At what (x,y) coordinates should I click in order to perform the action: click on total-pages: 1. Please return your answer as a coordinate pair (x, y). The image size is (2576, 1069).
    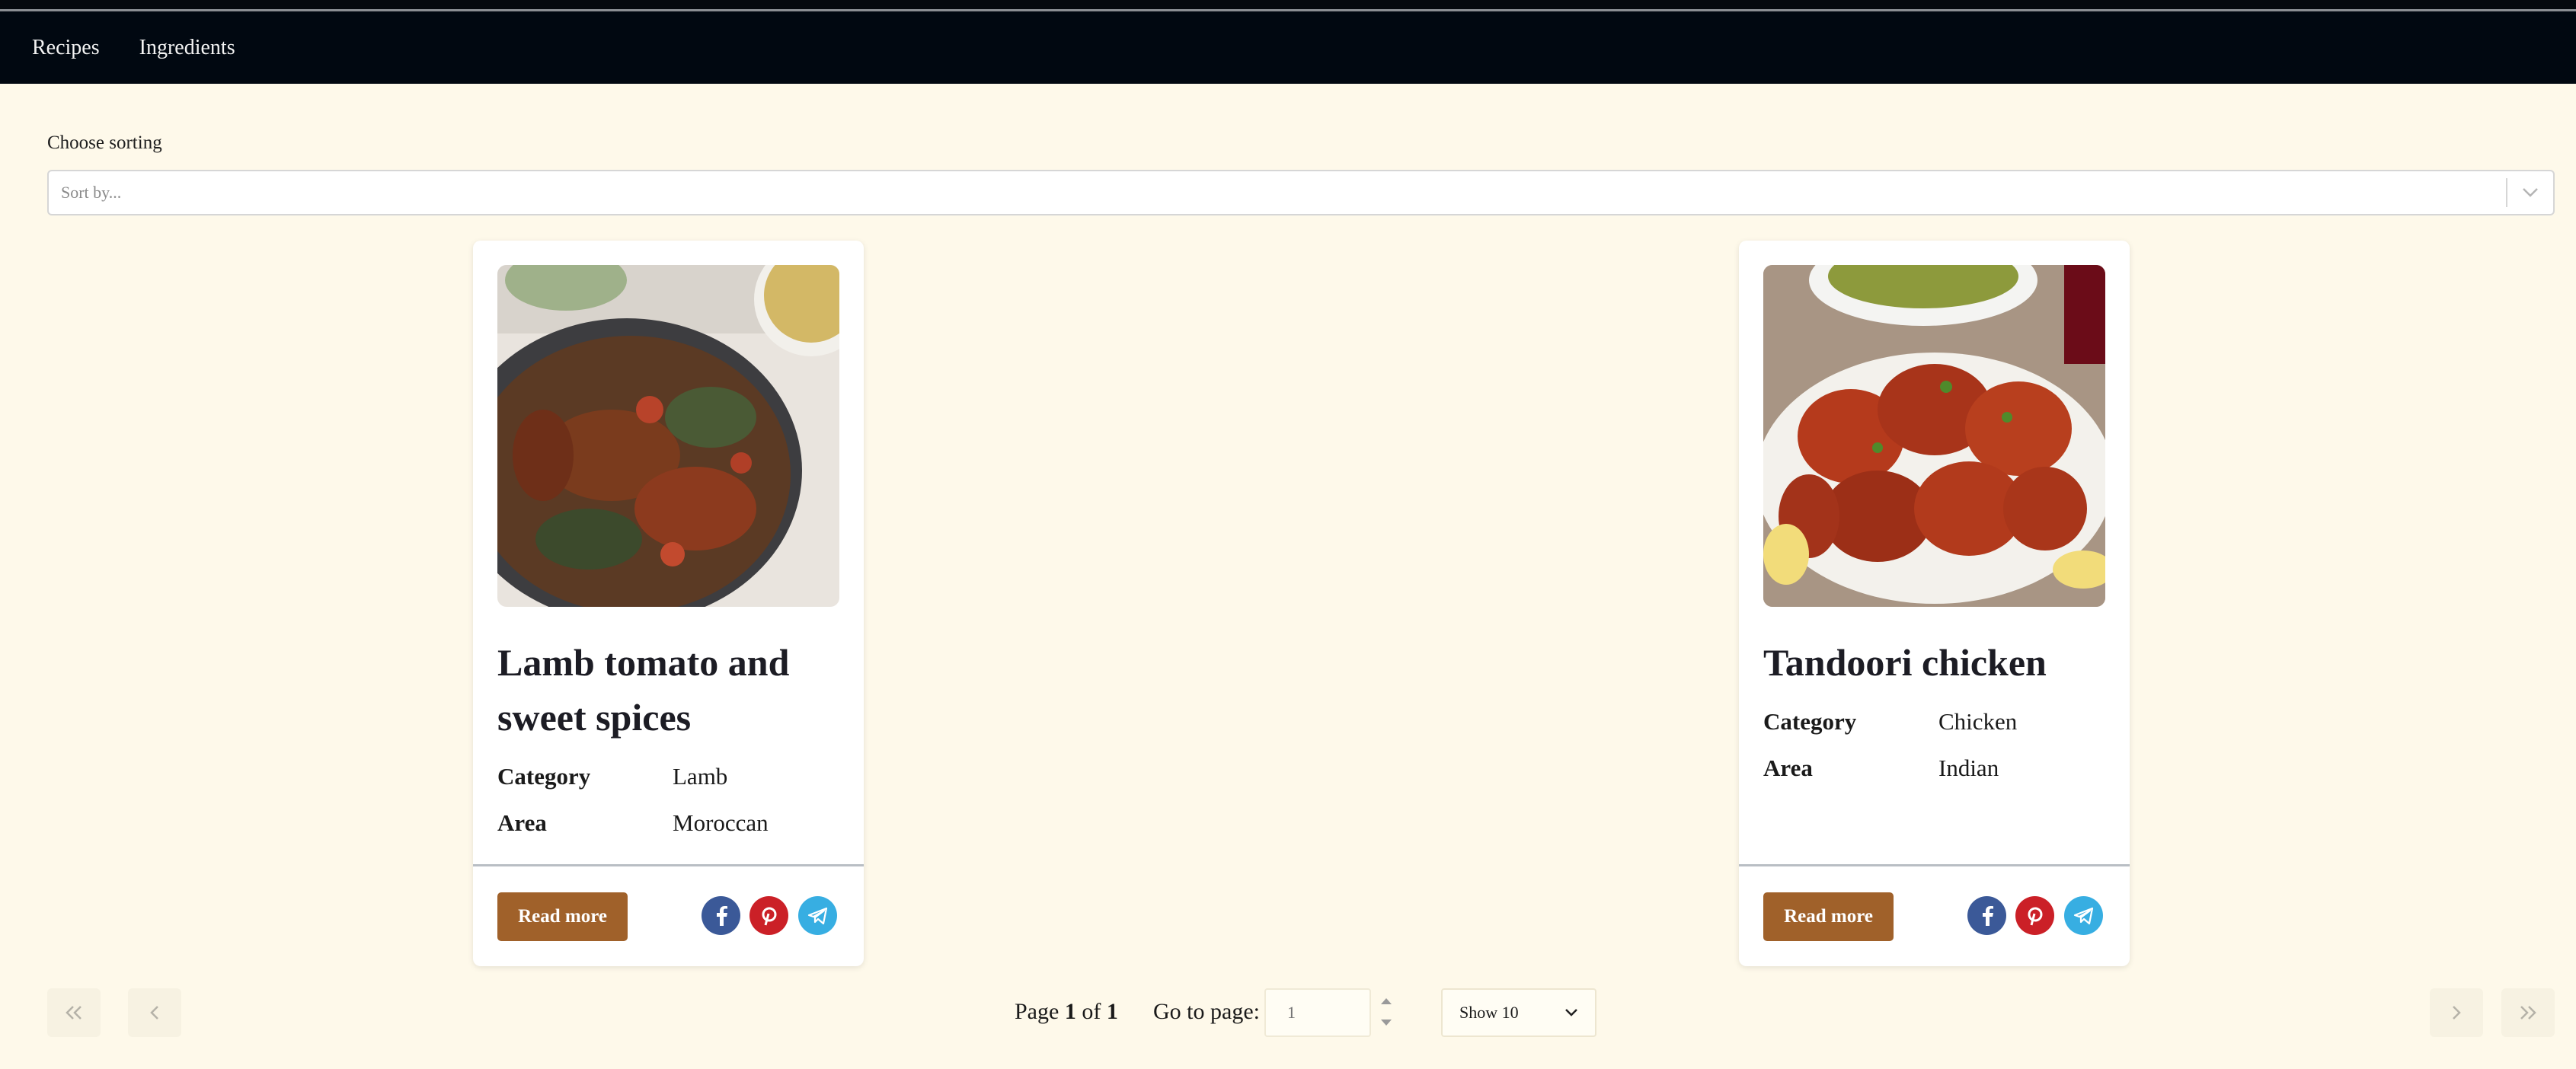
    Looking at the image, I should click on (1112, 1011).